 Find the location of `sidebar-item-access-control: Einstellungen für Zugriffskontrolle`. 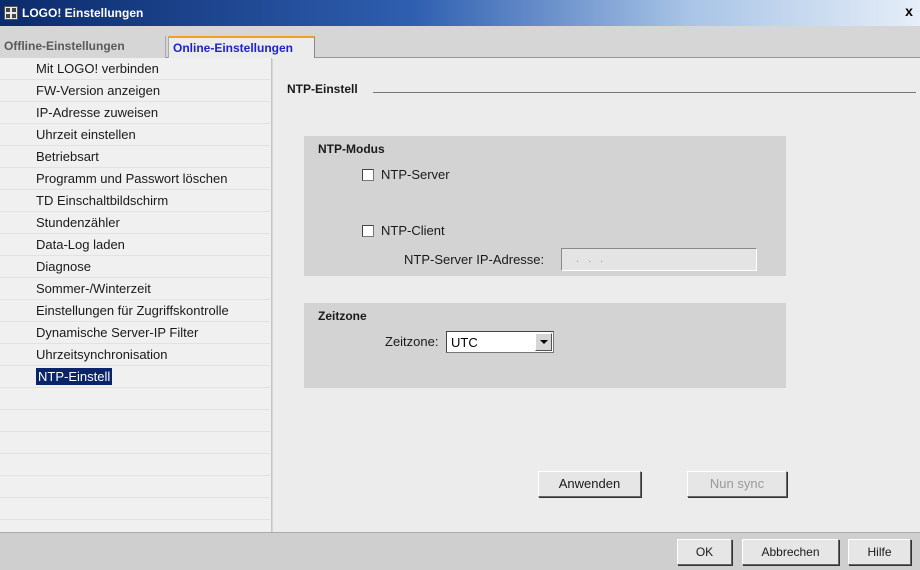

sidebar-item-access-control: Einstellungen für Zugriffskontrolle is located at coordinates (135, 311).